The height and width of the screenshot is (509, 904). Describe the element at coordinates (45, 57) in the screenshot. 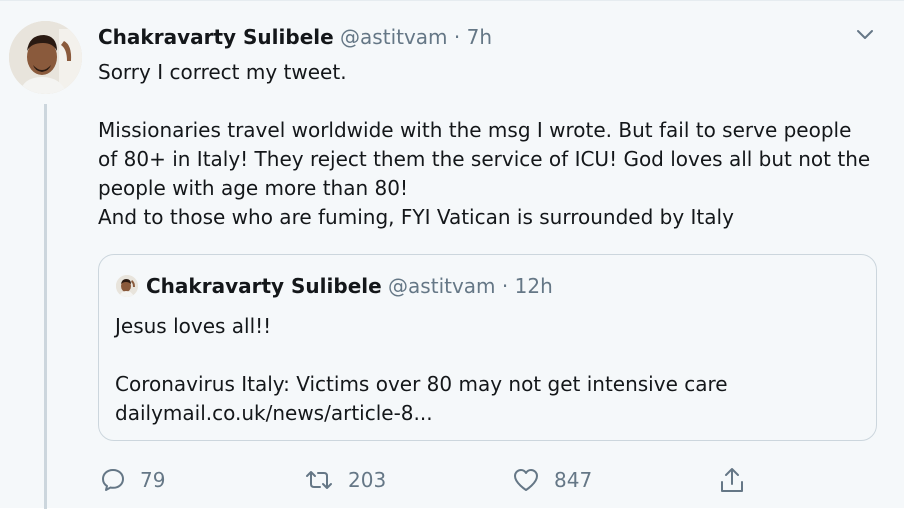

I see `author-avatar` at that location.